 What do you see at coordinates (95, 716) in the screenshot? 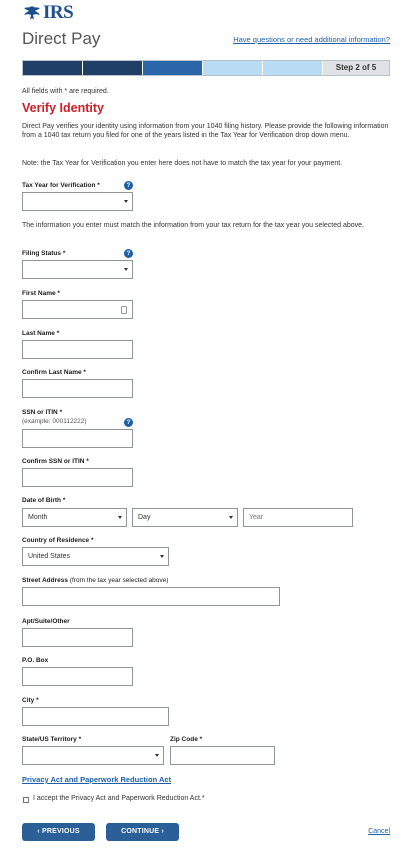
I see `city-input` at bounding box center [95, 716].